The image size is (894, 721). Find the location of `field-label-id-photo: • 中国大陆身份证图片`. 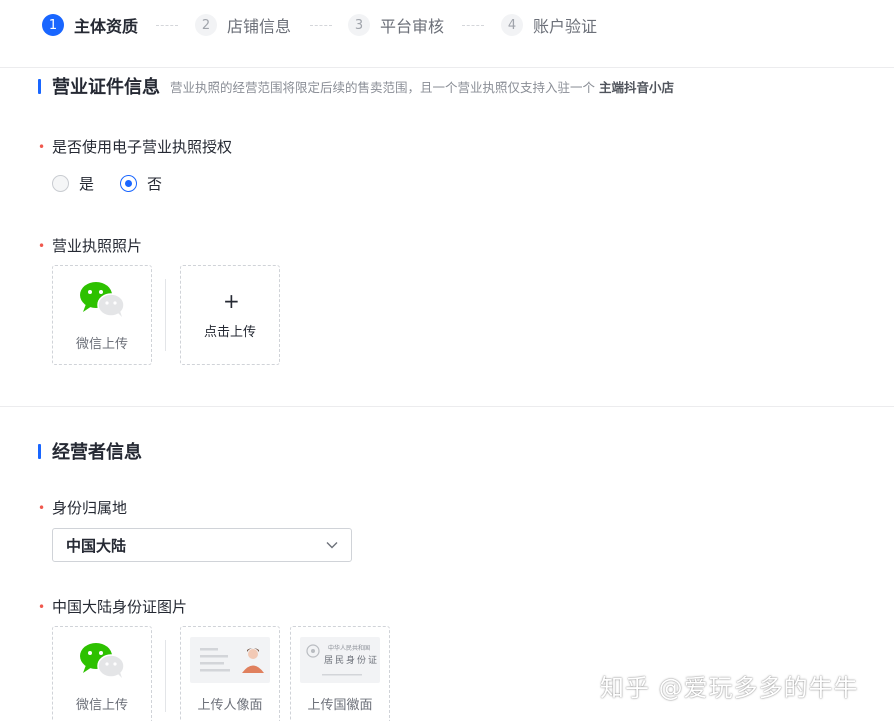

field-label-id-photo: • 中国大陆身份证图片 is located at coordinates (112, 606).